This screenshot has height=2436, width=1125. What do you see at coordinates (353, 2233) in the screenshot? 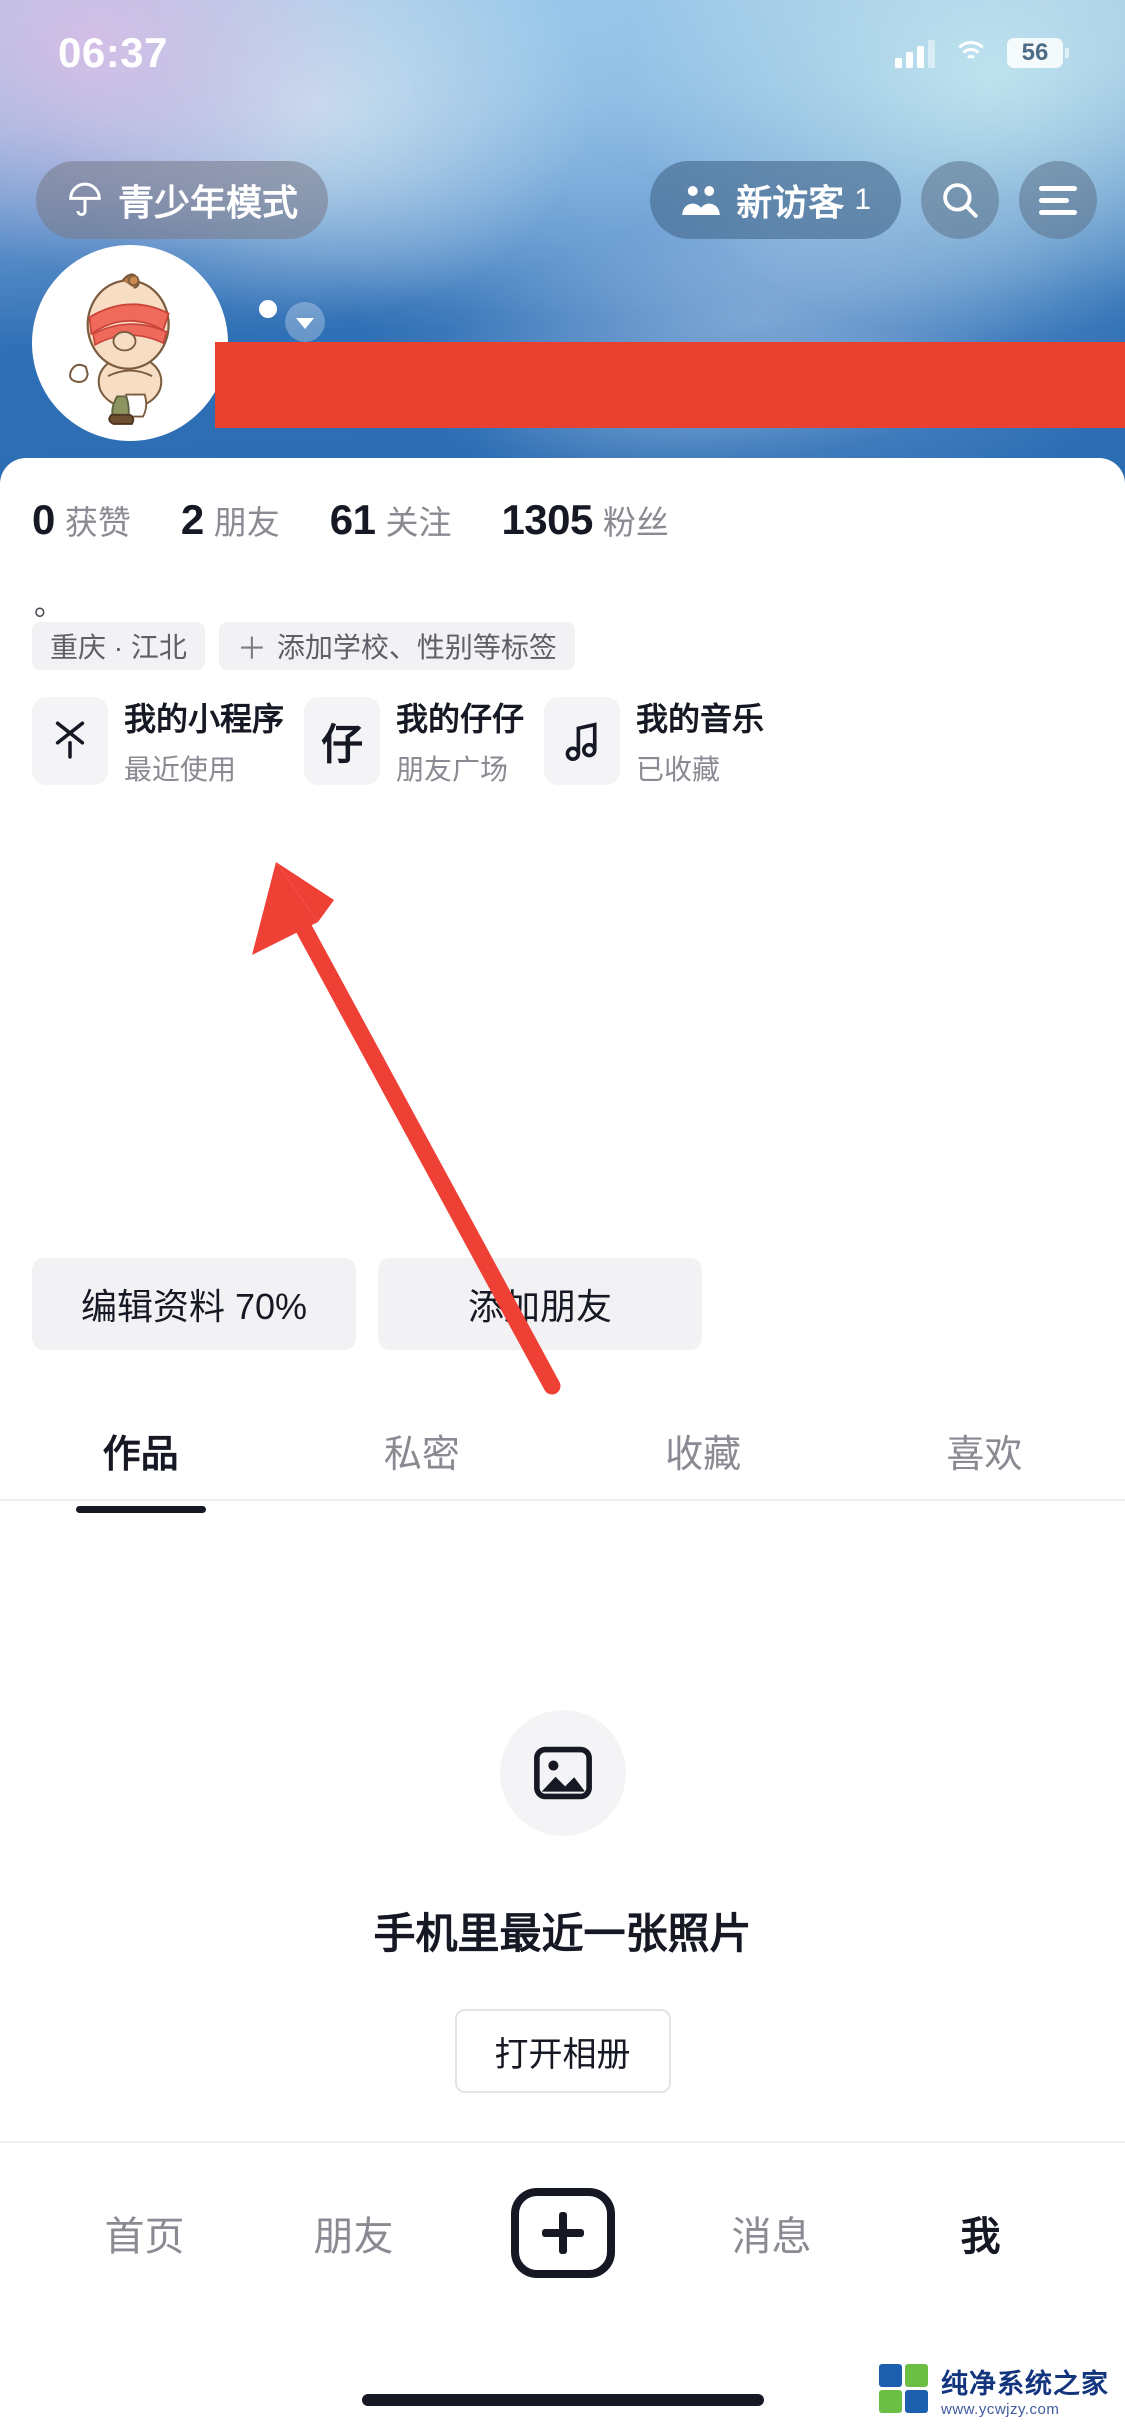
I see `bottom-nav-friends: 朋友` at bounding box center [353, 2233].